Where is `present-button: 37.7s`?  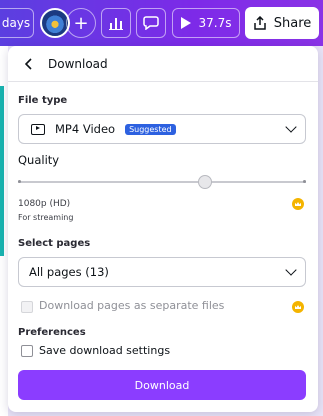
present-button: 37.7s is located at coordinates (206, 23).